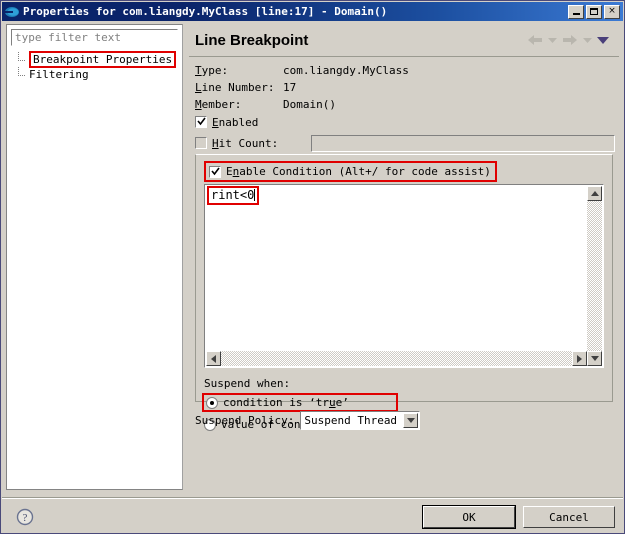 This screenshot has height=534, width=625. I want to click on suspend-policy-value: Suspend Thread, so click(351, 420).